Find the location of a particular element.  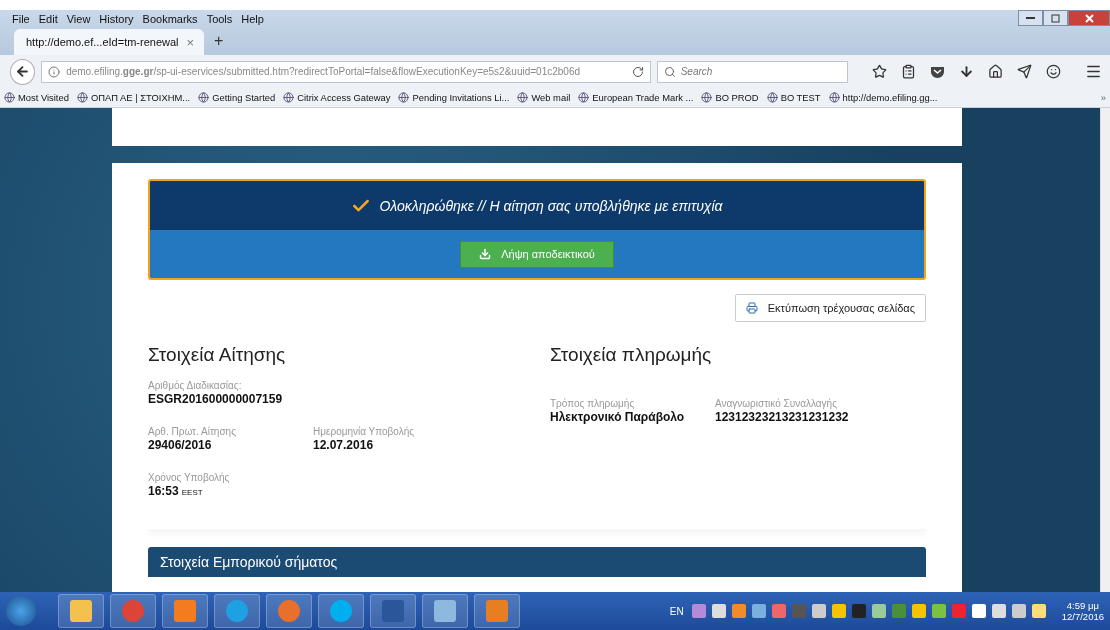

more-bookmarks-button: » is located at coordinates (1103, 97).